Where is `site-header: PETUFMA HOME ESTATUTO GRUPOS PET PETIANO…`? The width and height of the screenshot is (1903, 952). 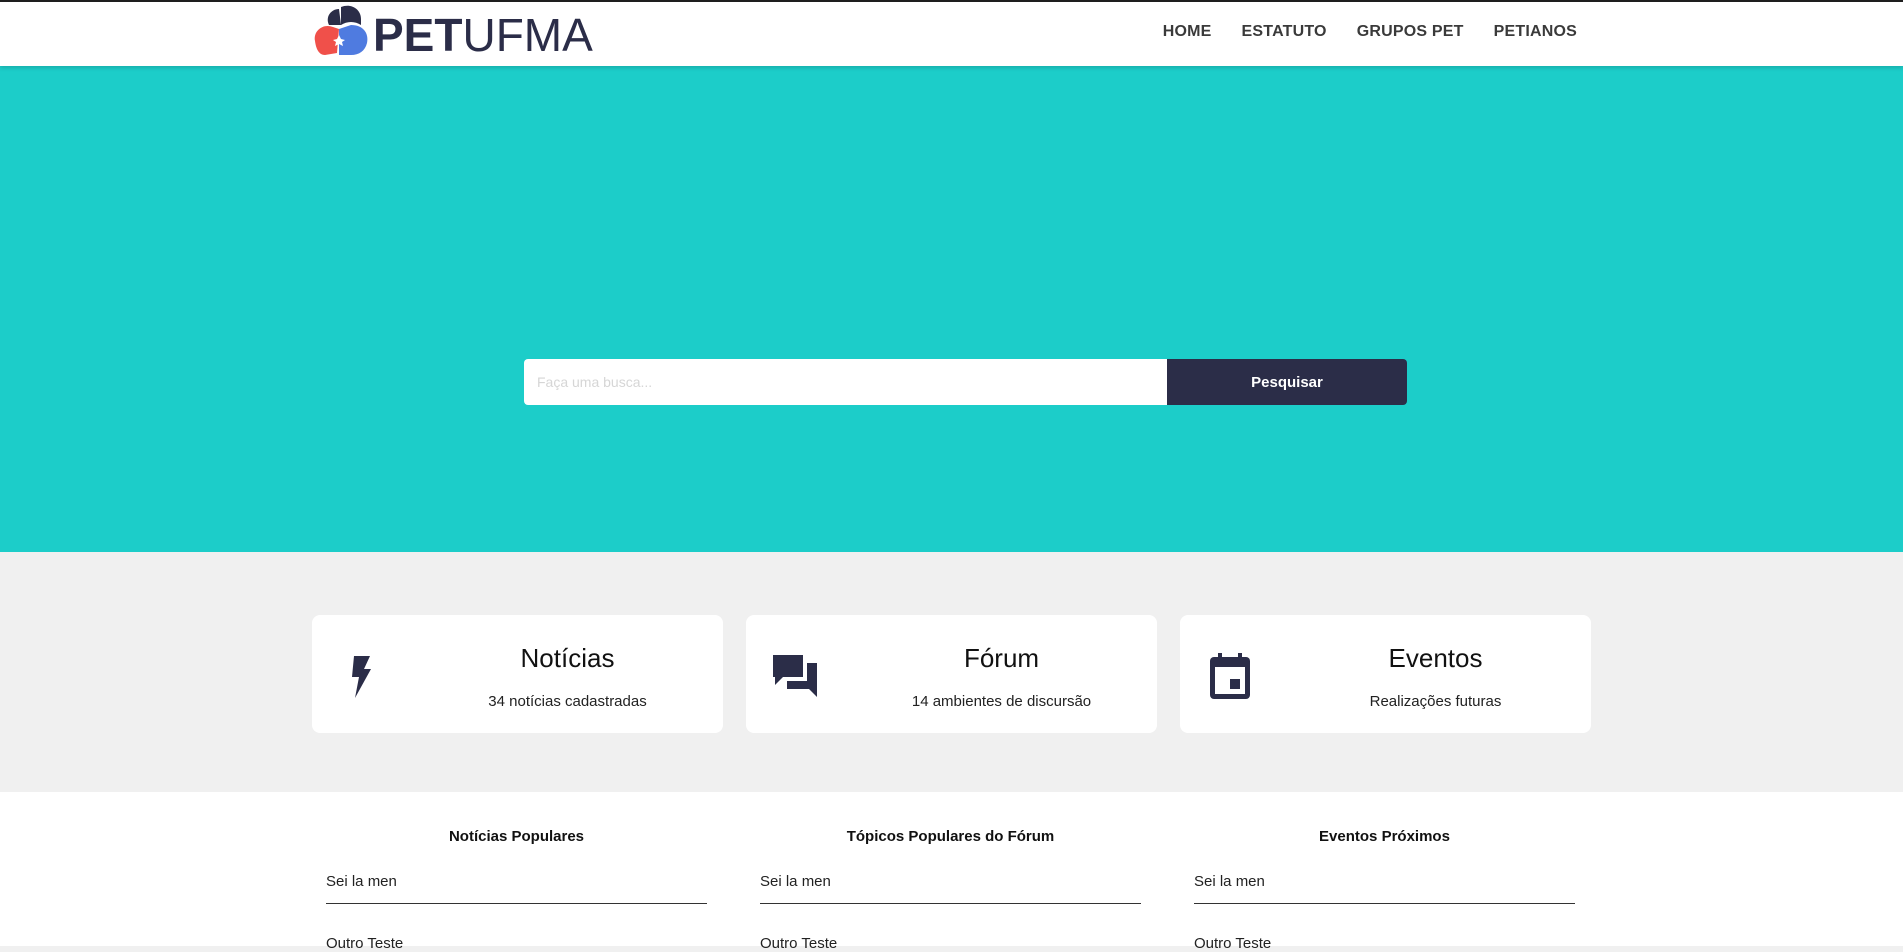
site-header: PETUFMA HOME ESTATUTO GRUPOS PET PETIANO… is located at coordinates (951, 34).